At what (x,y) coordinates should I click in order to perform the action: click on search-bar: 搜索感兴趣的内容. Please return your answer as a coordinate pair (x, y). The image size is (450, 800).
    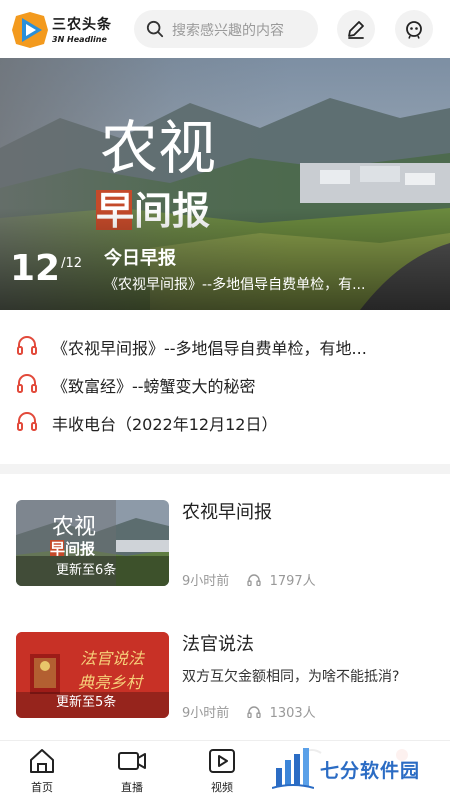
    Looking at the image, I should click on (226, 29).